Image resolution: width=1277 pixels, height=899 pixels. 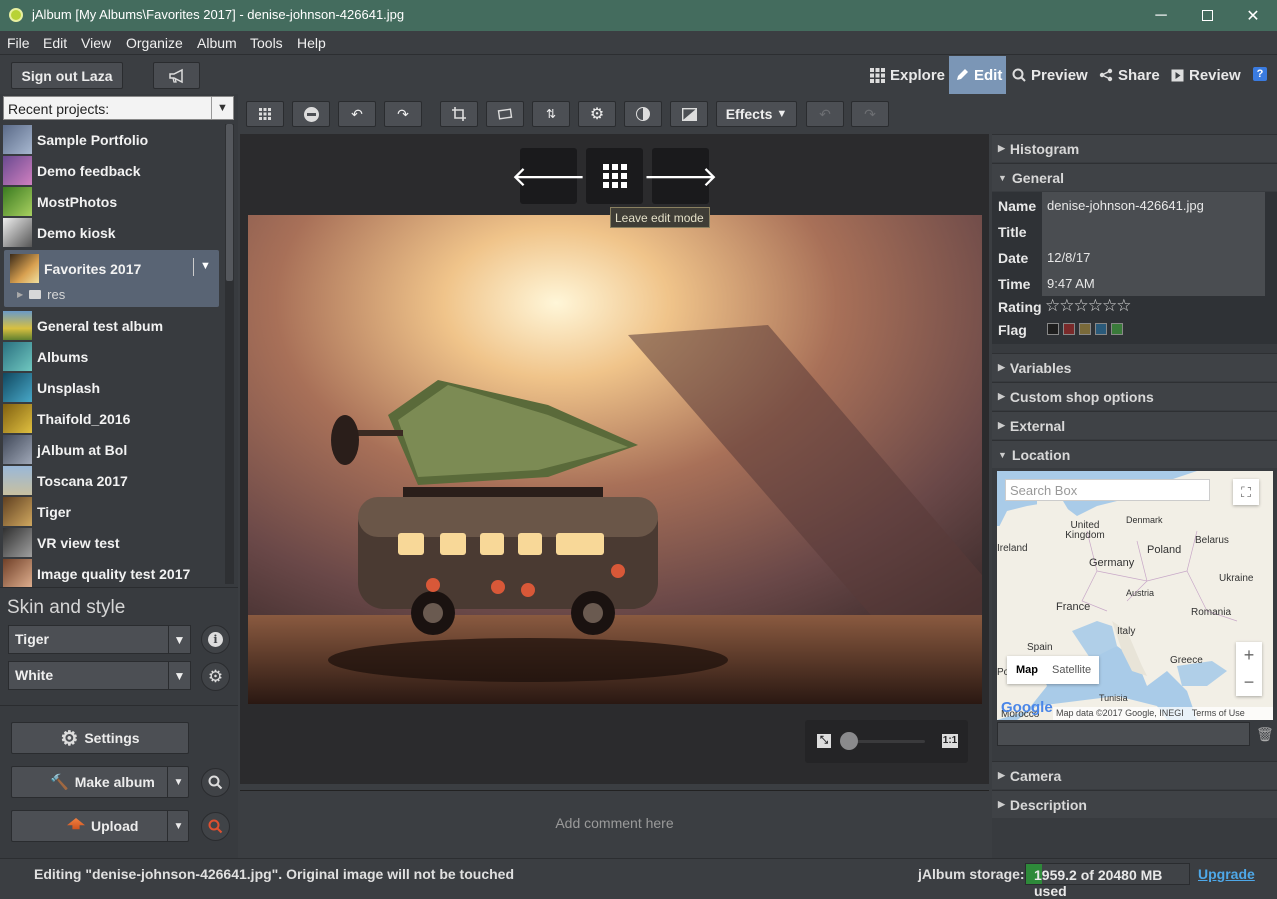 What do you see at coordinates (1101, 329) in the screenshot?
I see `flag-blue` at bounding box center [1101, 329].